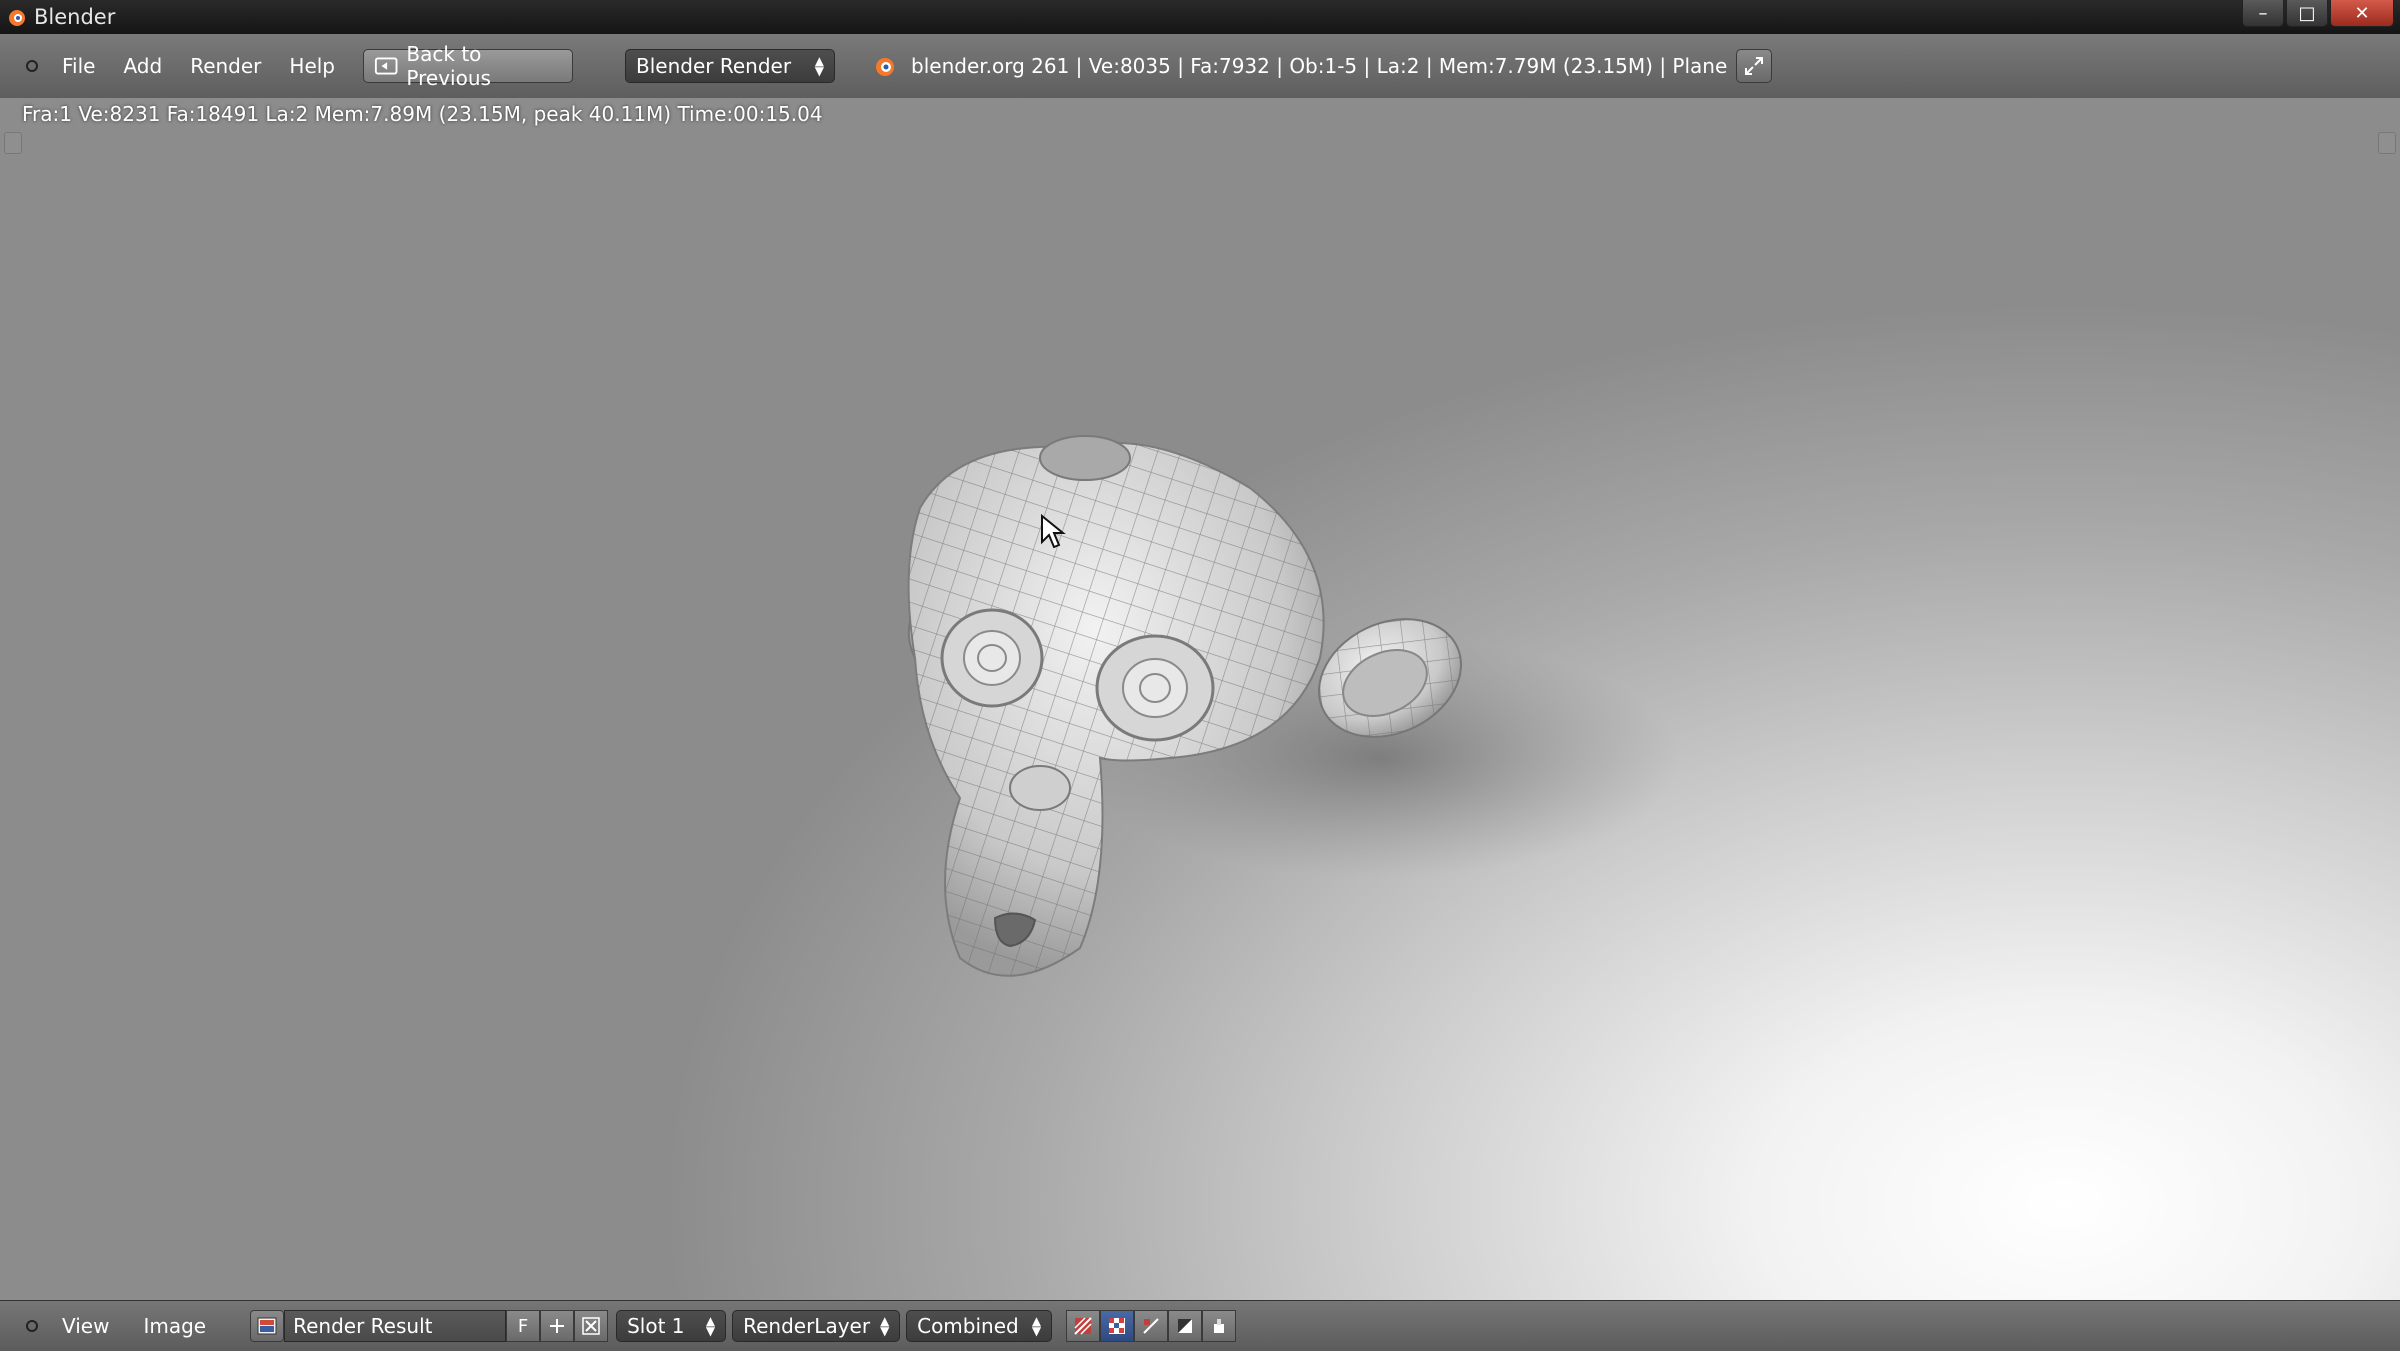 The image size is (2400, 1351). Describe the element at coordinates (714, 66) in the screenshot. I see `render-engine-value: Blender Render` at that location.